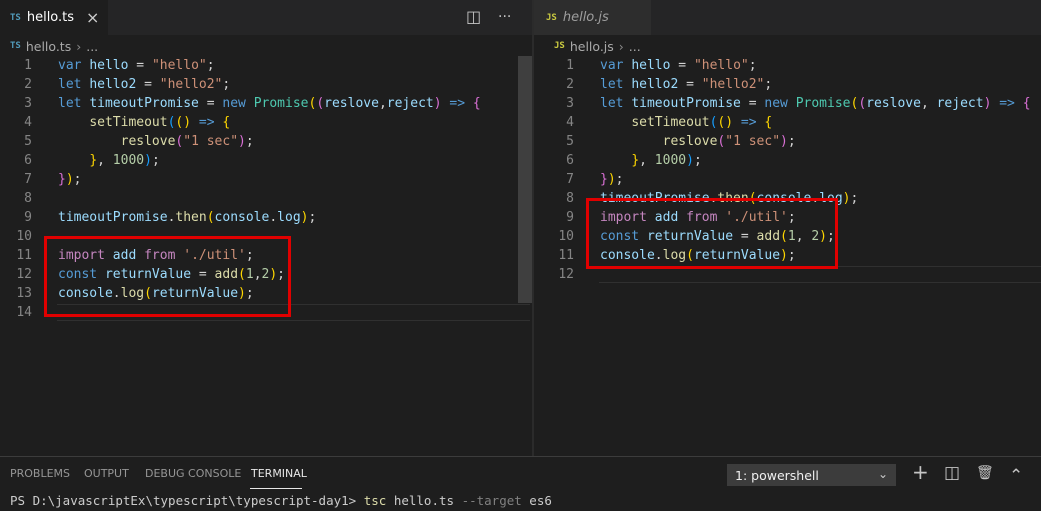 The height and width of the screenshot is (511, 1041). Describe the element at coordinates (276, 488) in the screenshot. I see `active-tab-indicator` at that location.